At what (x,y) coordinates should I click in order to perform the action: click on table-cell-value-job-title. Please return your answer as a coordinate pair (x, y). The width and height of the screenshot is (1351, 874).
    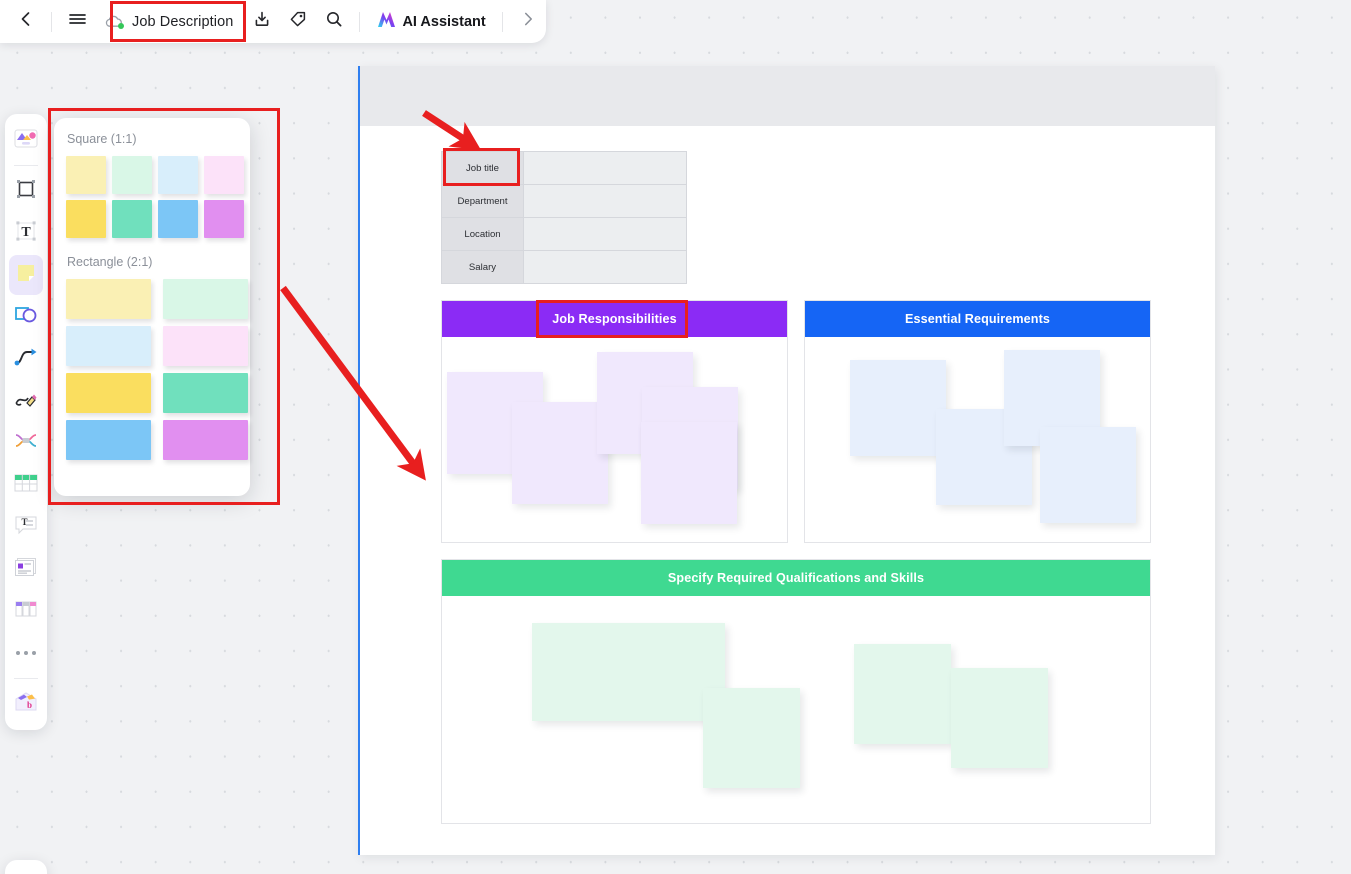
    Looking at the image, I should click on (605, 168).